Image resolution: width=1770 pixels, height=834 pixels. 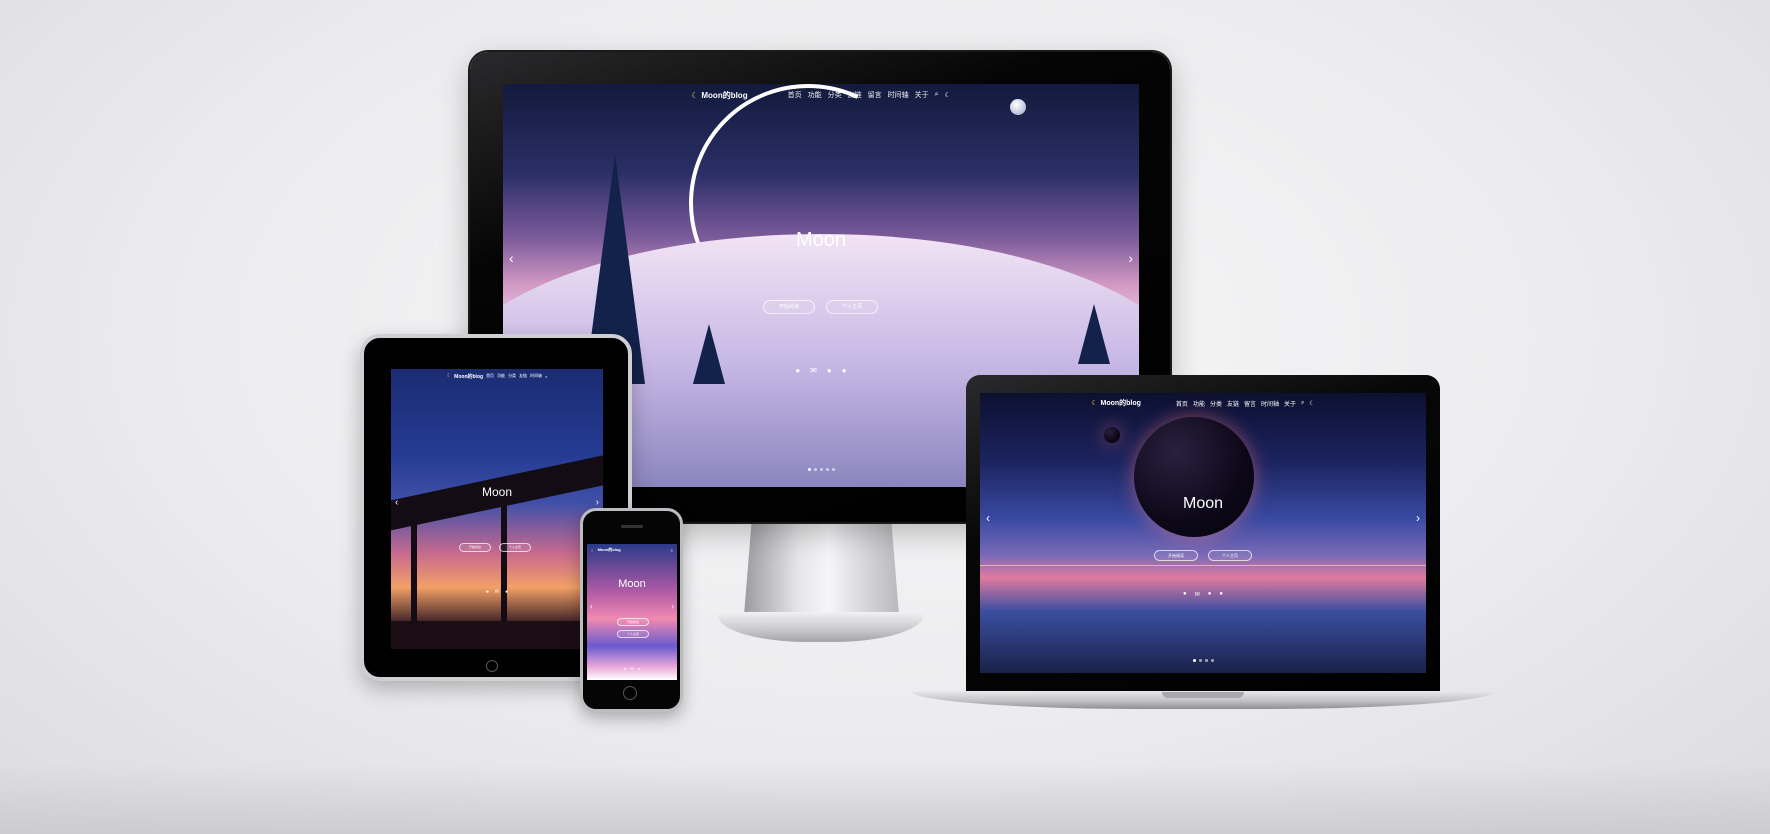 What do you see at coordinates (820, 627) in the screenshot?
I see `monitor-stand-base` at bounding box center [820, 627].